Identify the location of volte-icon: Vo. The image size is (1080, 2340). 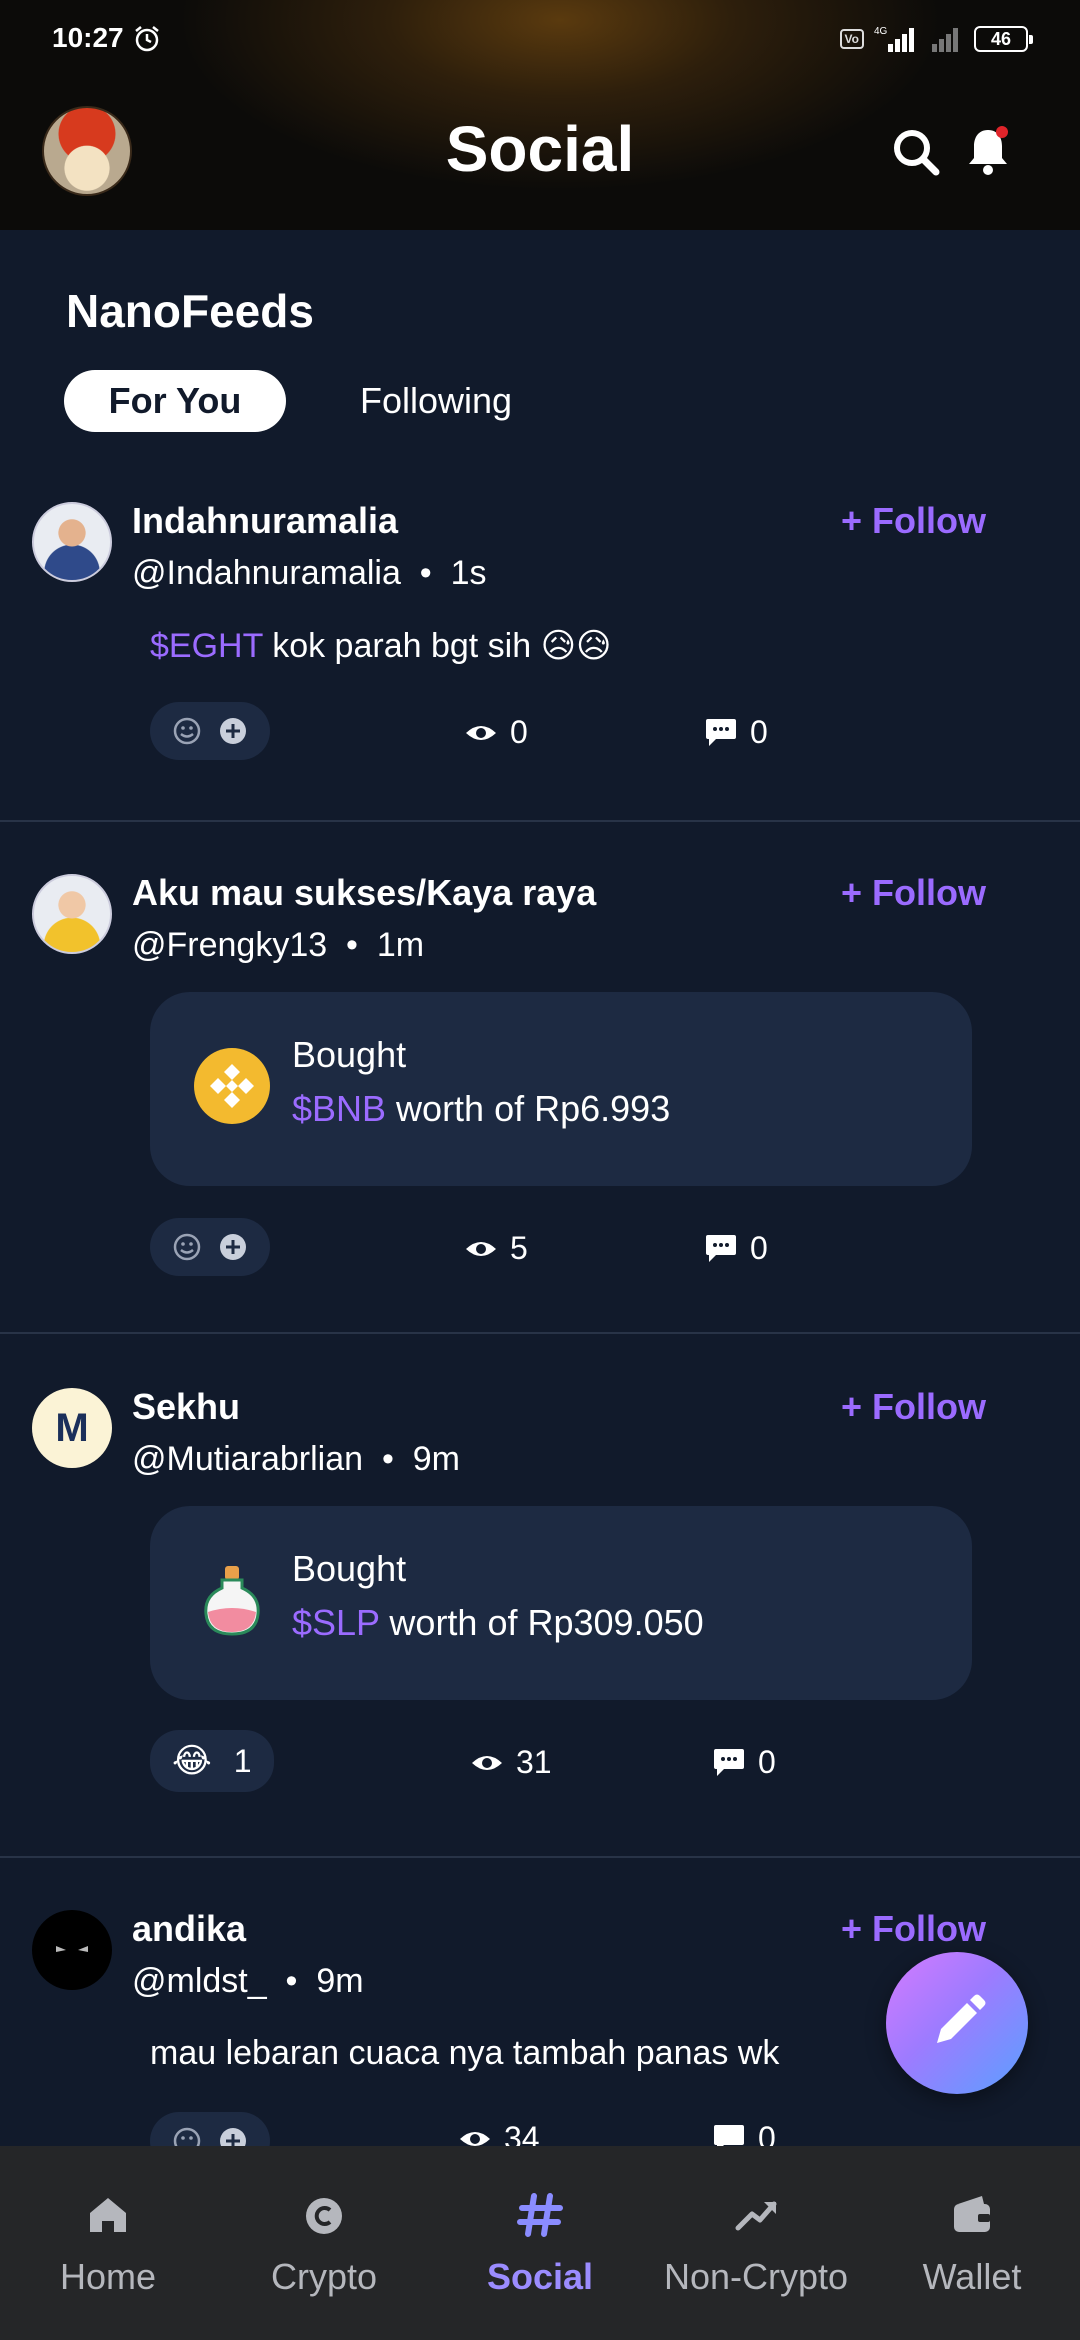
(851, 39).